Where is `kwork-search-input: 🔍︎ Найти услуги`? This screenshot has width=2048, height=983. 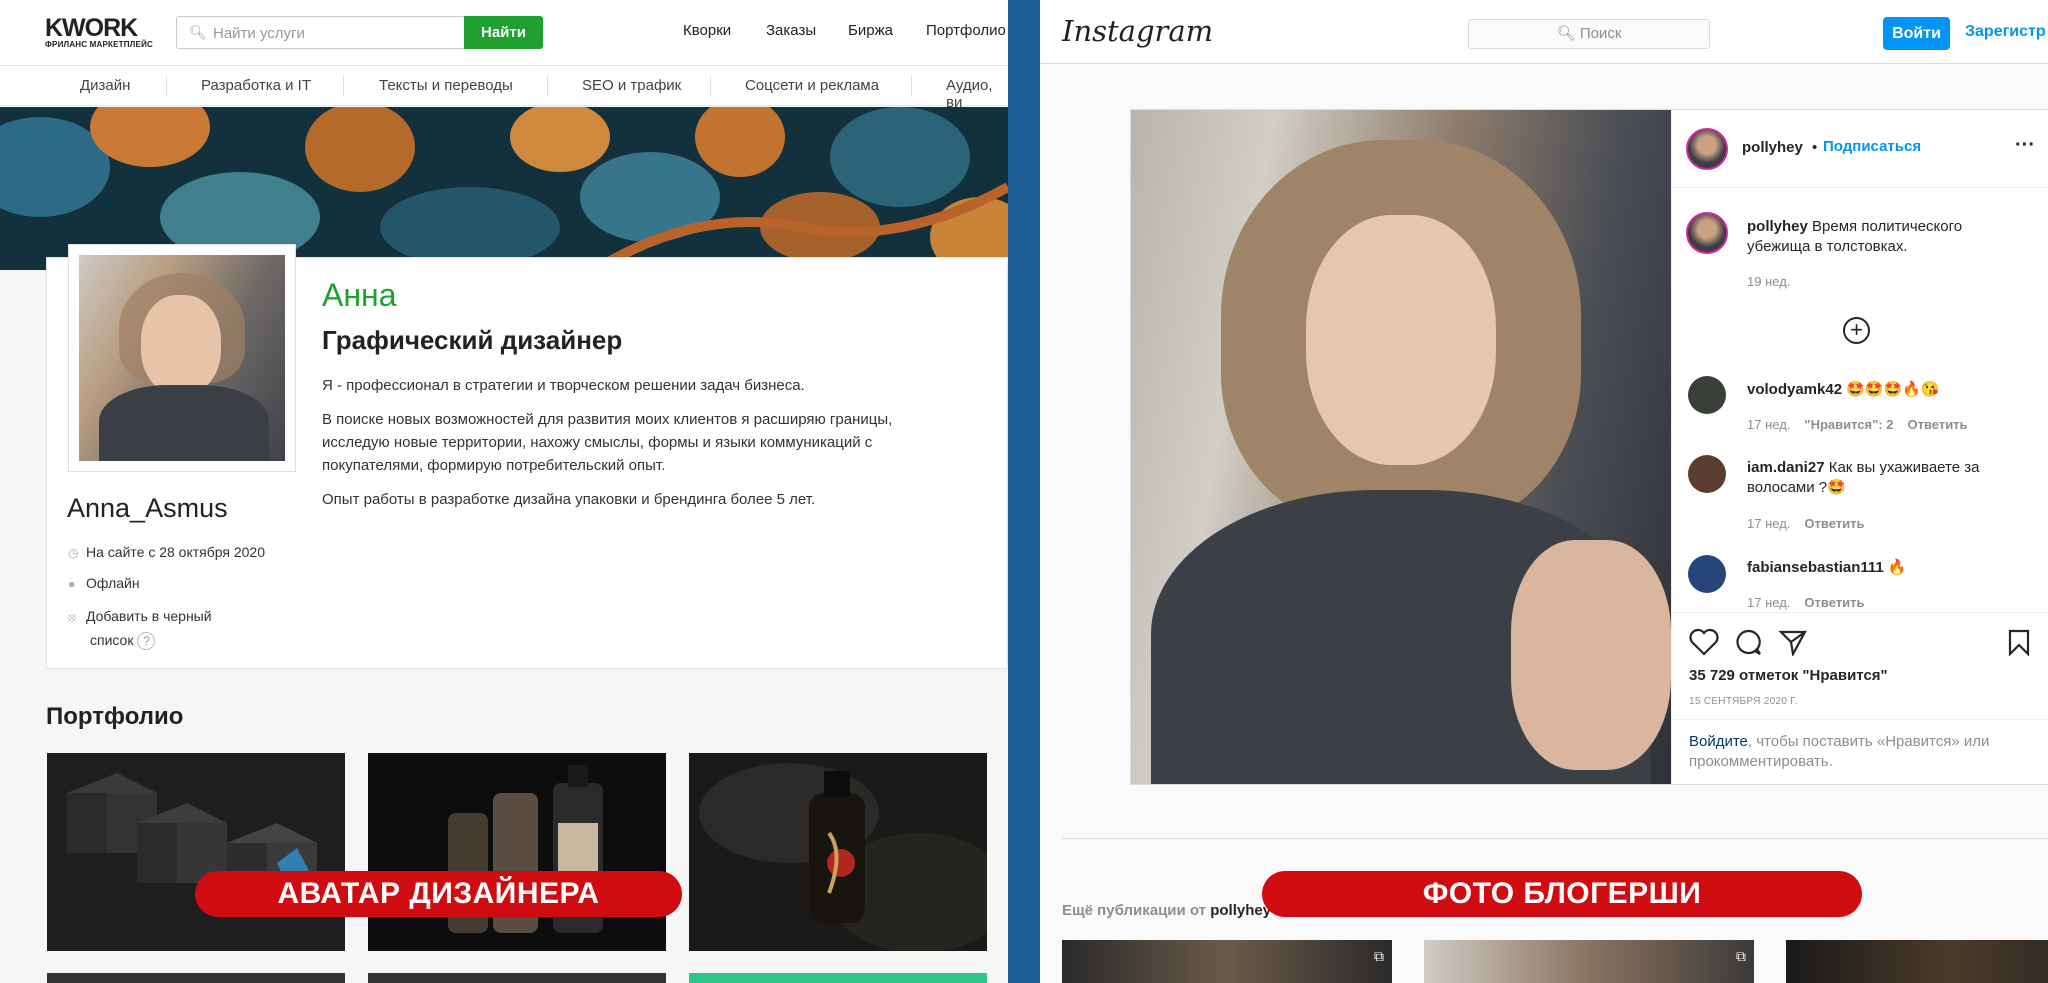
kwork-search-input: 🔍︎ Найти услуги is located at coordinates (320, 32).